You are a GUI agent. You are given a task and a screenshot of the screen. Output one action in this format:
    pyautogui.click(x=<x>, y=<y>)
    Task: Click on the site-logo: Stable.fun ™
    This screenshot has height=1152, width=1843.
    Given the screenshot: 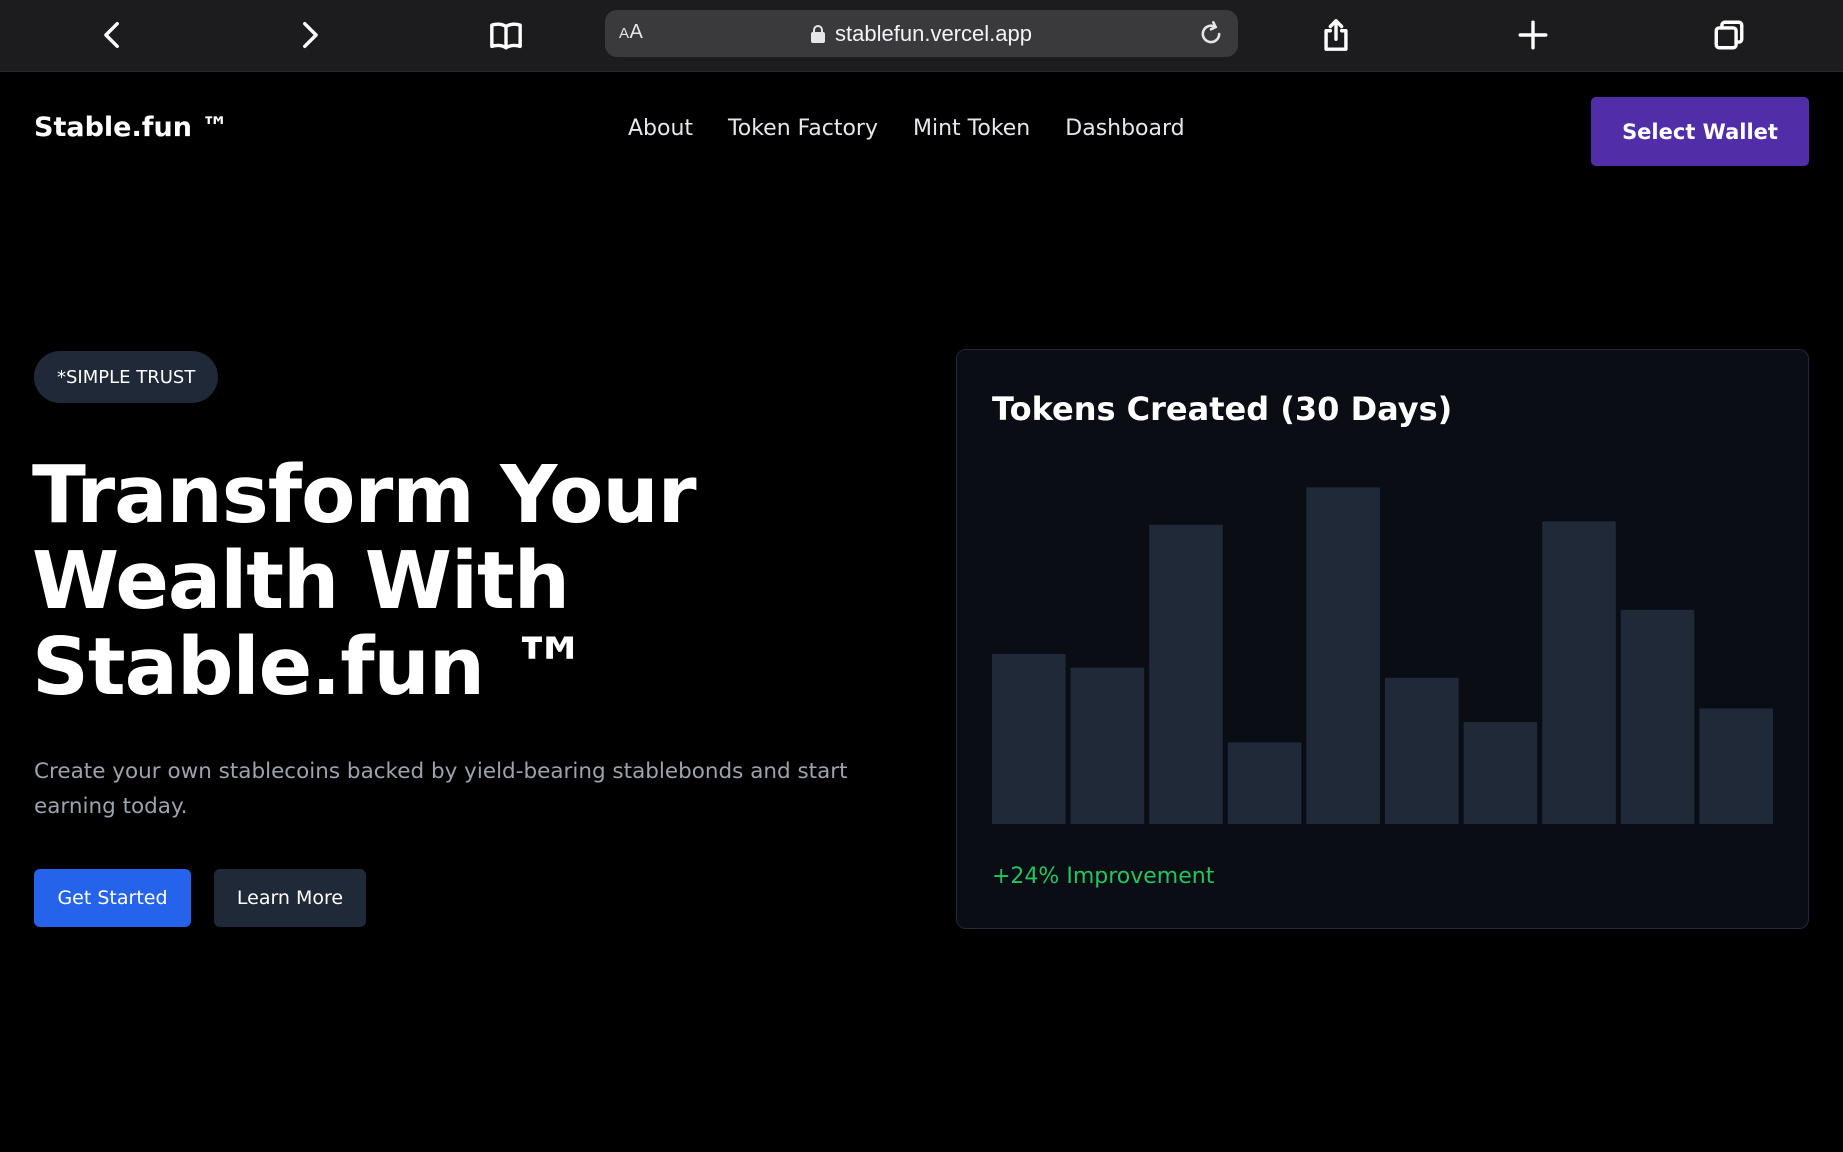 What is the action you would take?
    pyautogui.click(x=131, y=127)
    